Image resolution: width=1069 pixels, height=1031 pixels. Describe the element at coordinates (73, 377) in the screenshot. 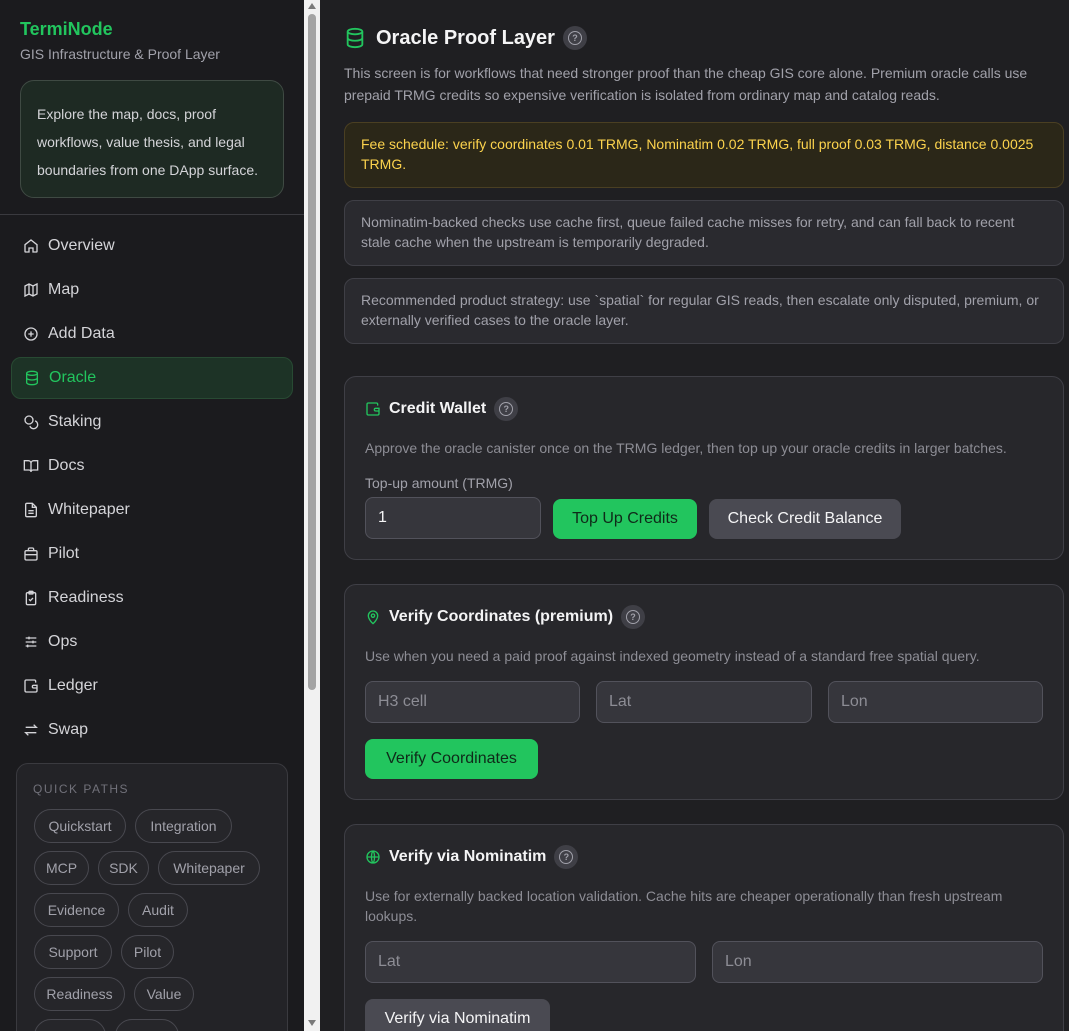

I see `nav-label: Oracle` at that location.